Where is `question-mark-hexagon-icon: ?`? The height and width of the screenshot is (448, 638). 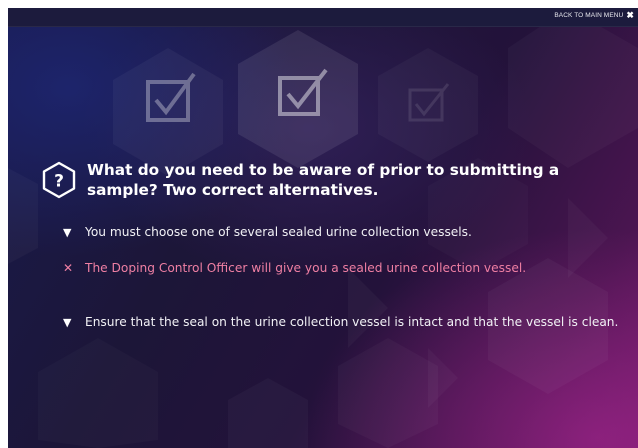
question-mark-hexagon-icon: ? is located at coordinates (59, 180).